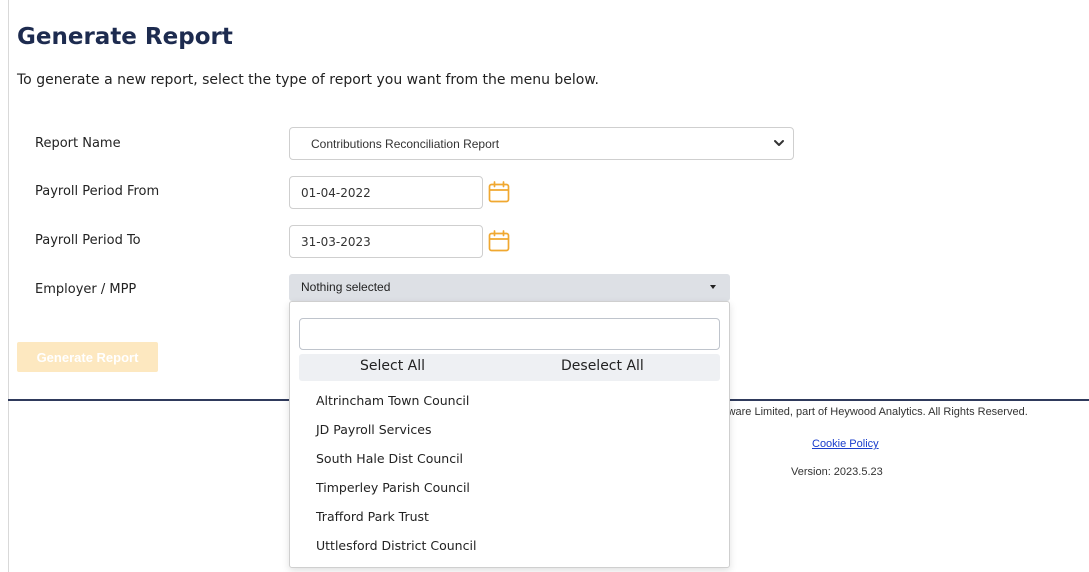 The height and width of the screenshot is (572, 1089). What do you see at coordinates (86, 289) in the screenshot?
I see `employer-label: Employer / MPP` at bounding box center [86, 289].